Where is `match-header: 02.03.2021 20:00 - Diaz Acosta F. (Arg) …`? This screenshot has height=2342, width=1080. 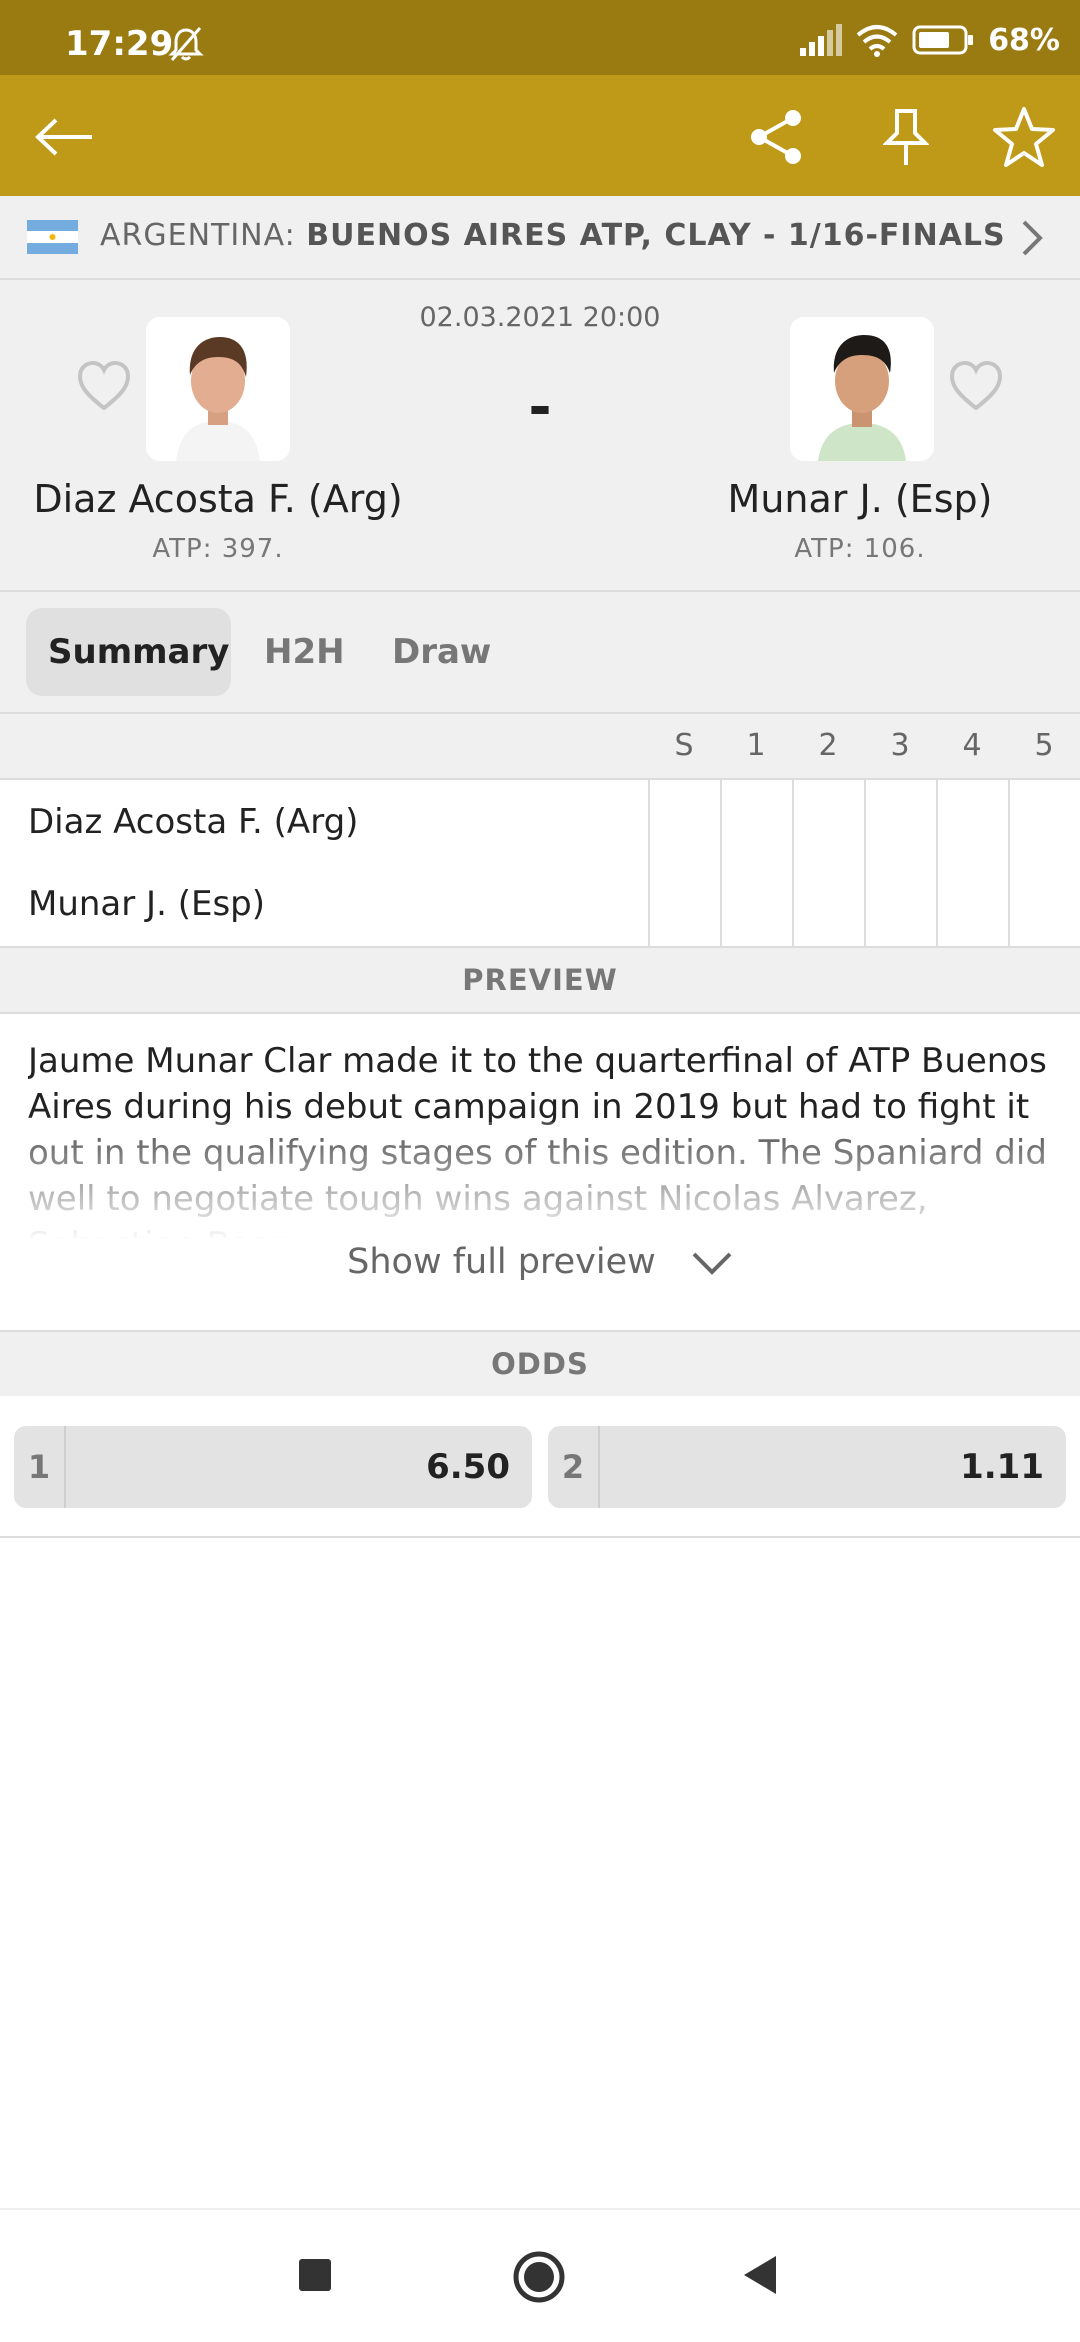
match-header: 02.03.2021 20:00 - Diaz Acosta F. (Arg) … is located at coordinates (540, 436).